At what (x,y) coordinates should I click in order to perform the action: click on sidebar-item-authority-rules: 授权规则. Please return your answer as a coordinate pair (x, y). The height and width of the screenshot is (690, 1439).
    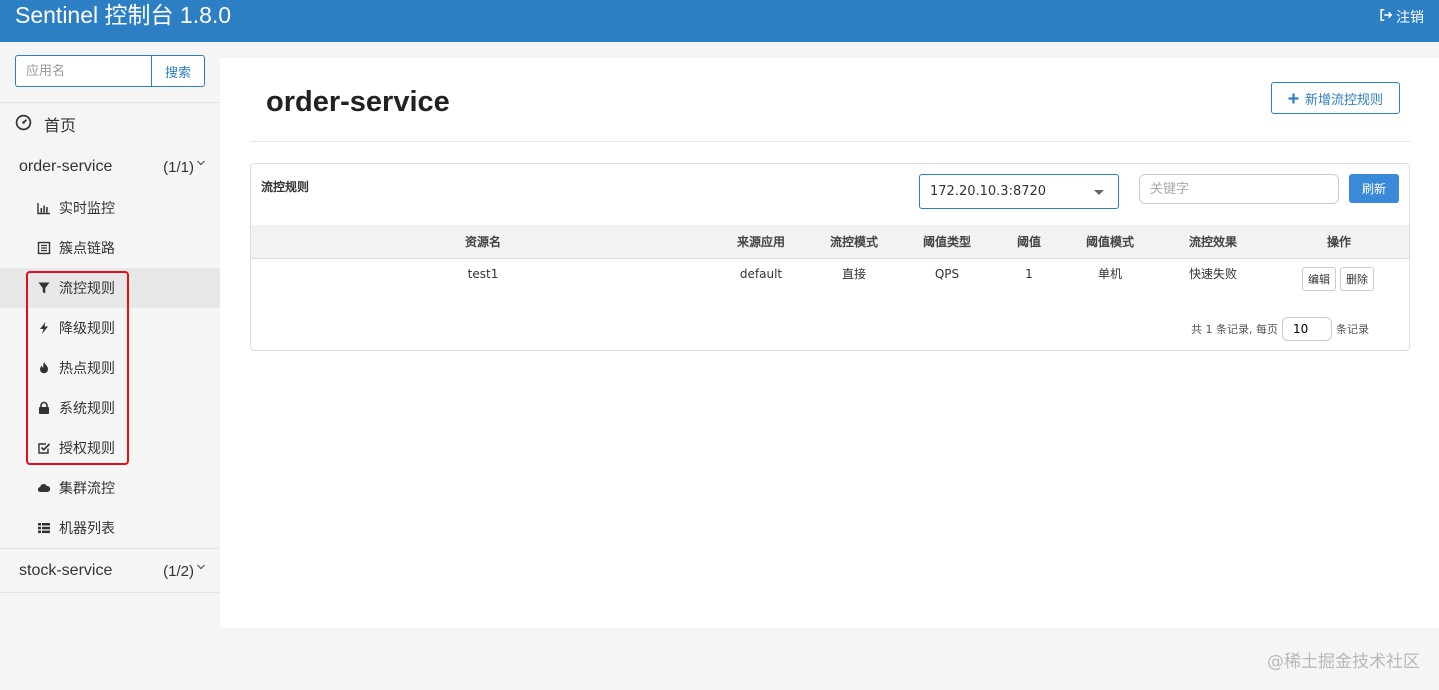
    Looking at the image, I should click on (110, 448).